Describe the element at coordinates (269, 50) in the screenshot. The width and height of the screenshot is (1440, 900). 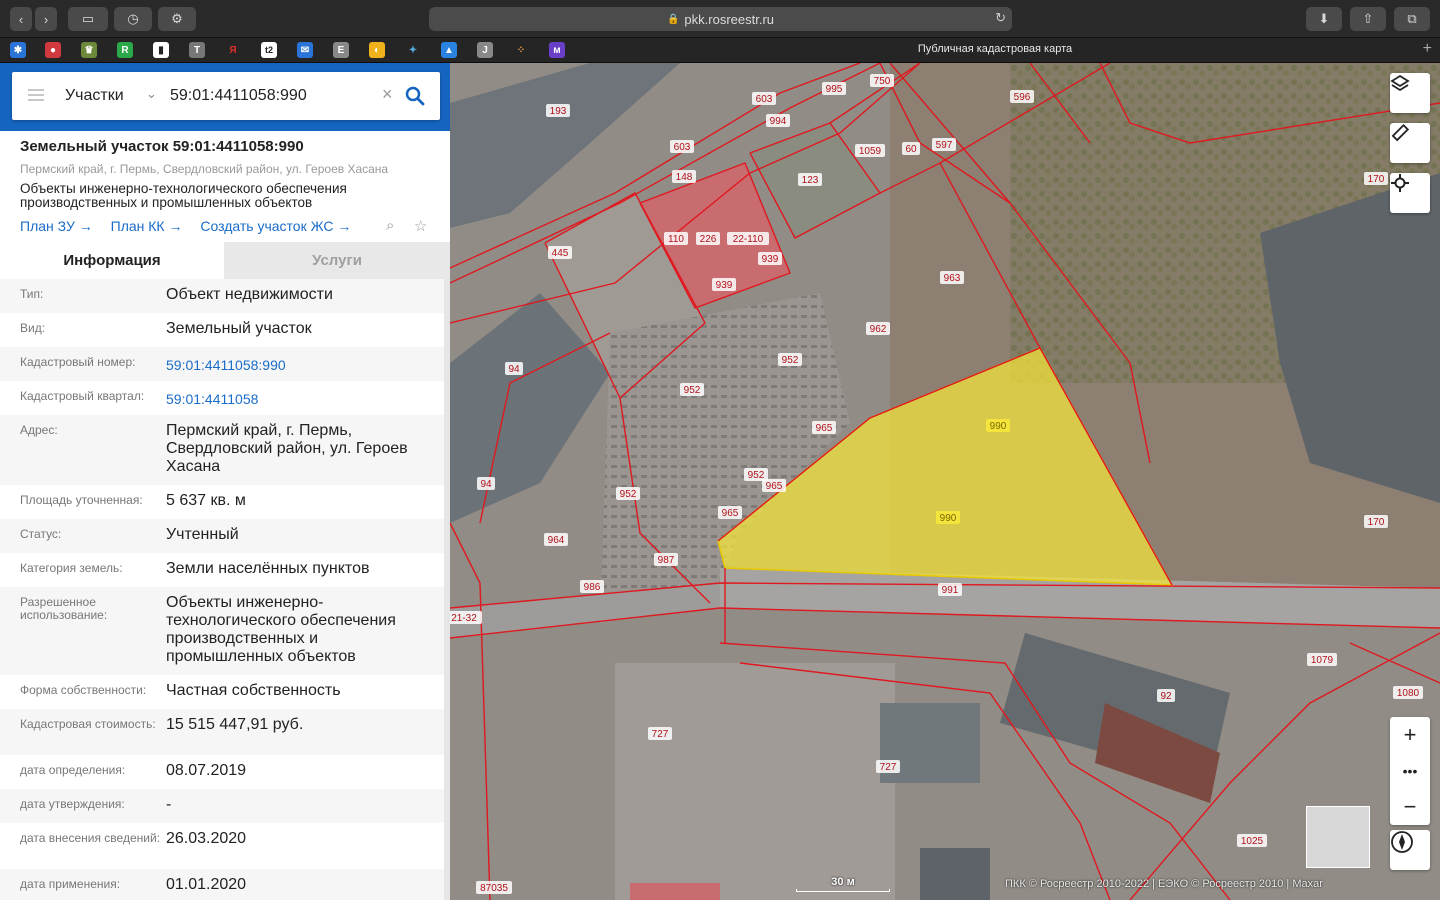
I see `bookmark-icon: t2` at that location.